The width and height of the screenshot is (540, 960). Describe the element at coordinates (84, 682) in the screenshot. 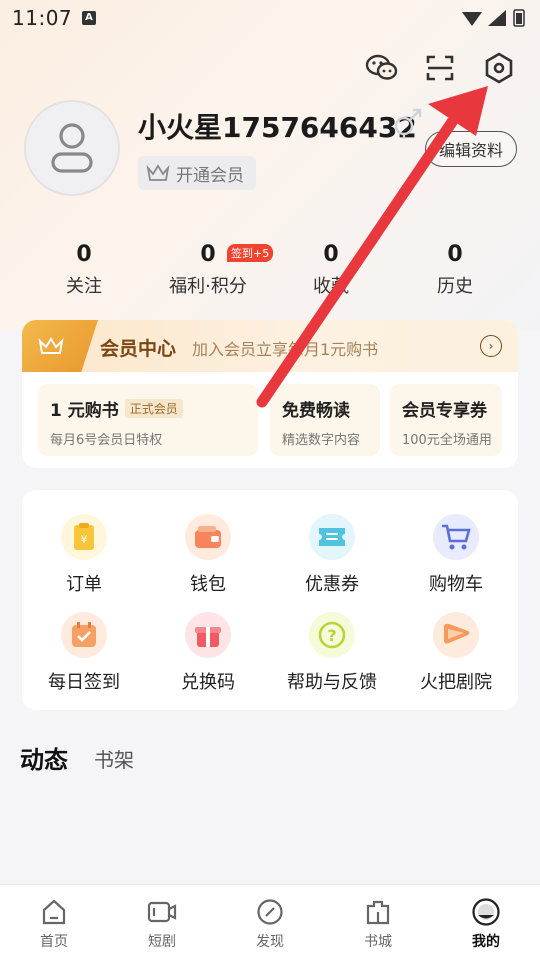

I see `menu-label: 每日签到` at that location.